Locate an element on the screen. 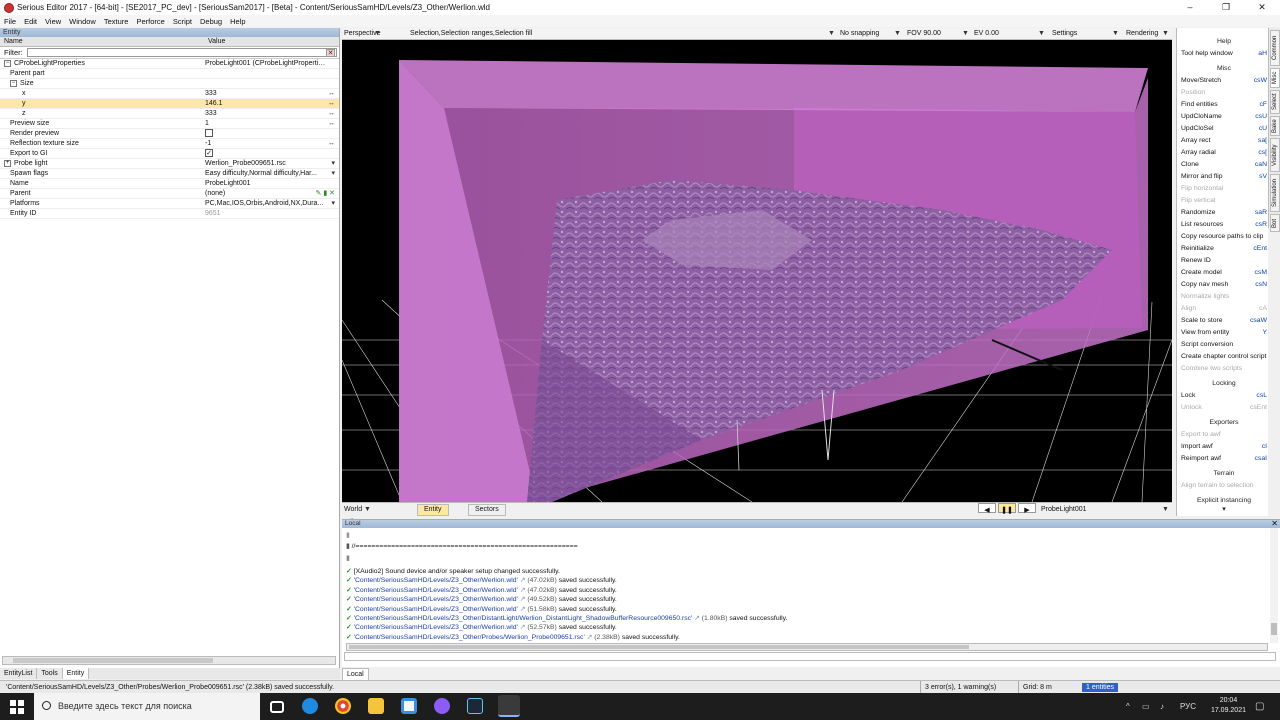 This screenshot has height=720, width=1280. property-value: ProbeLight001 is located at coordinates (266, 184).